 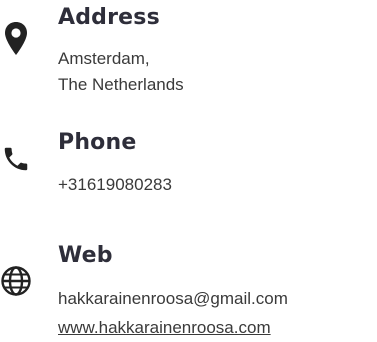 What do you see at coordinates (16, 281) in the screenshot?
I see `globe-icon` at bounding box center [16, 281].